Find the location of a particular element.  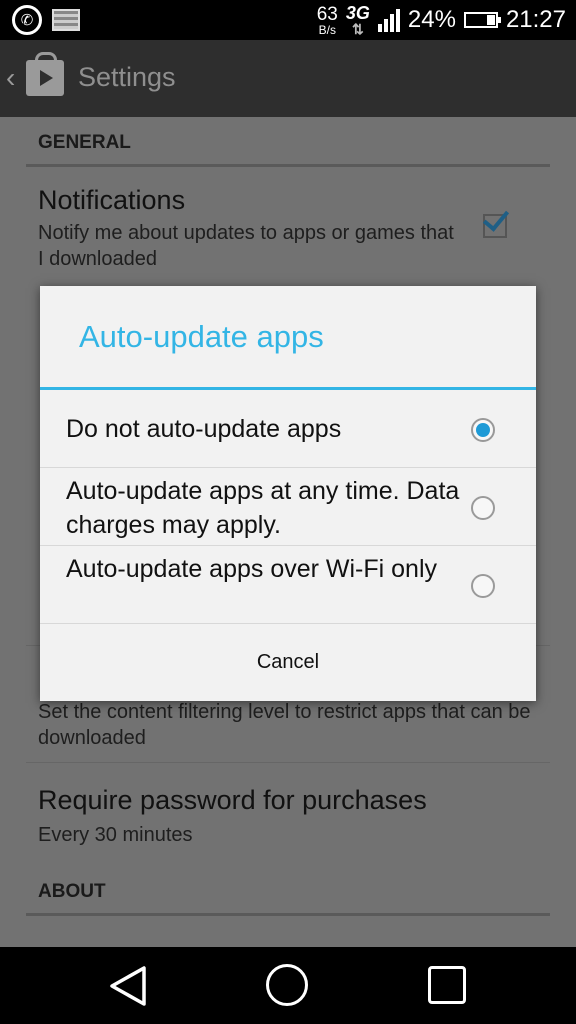

battery-percent: 24% is located at coordinates (431, 19).